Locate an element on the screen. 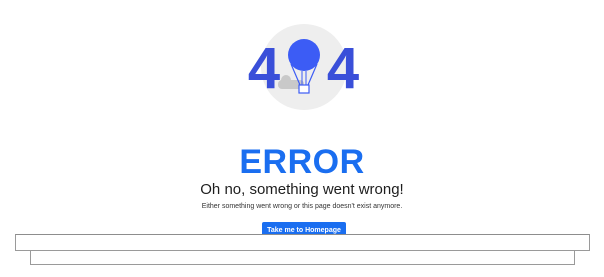 The image size is (604, 277). digit-four-right: 4 is located at coordinates (343, 68).